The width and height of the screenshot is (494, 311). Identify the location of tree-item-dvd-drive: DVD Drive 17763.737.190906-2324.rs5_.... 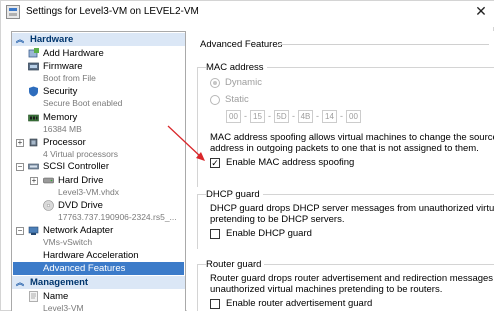
(98, 211).